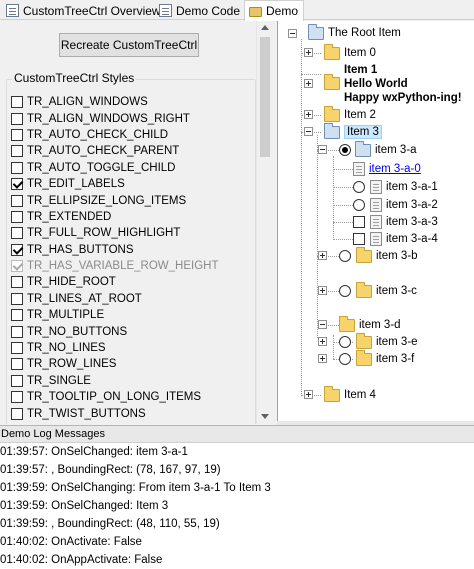 This screenshot has width=474, height=569. Describe the element at coordinates (12, 10) in the screenshot. I see `doc-icon` at that location.